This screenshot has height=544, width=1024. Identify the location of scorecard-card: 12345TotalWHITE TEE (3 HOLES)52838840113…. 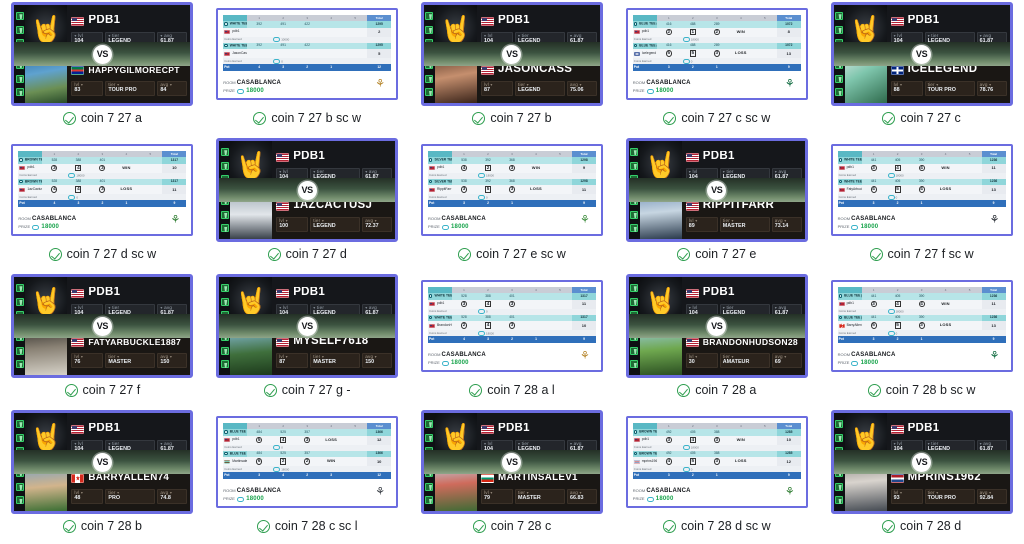
(511, 326).